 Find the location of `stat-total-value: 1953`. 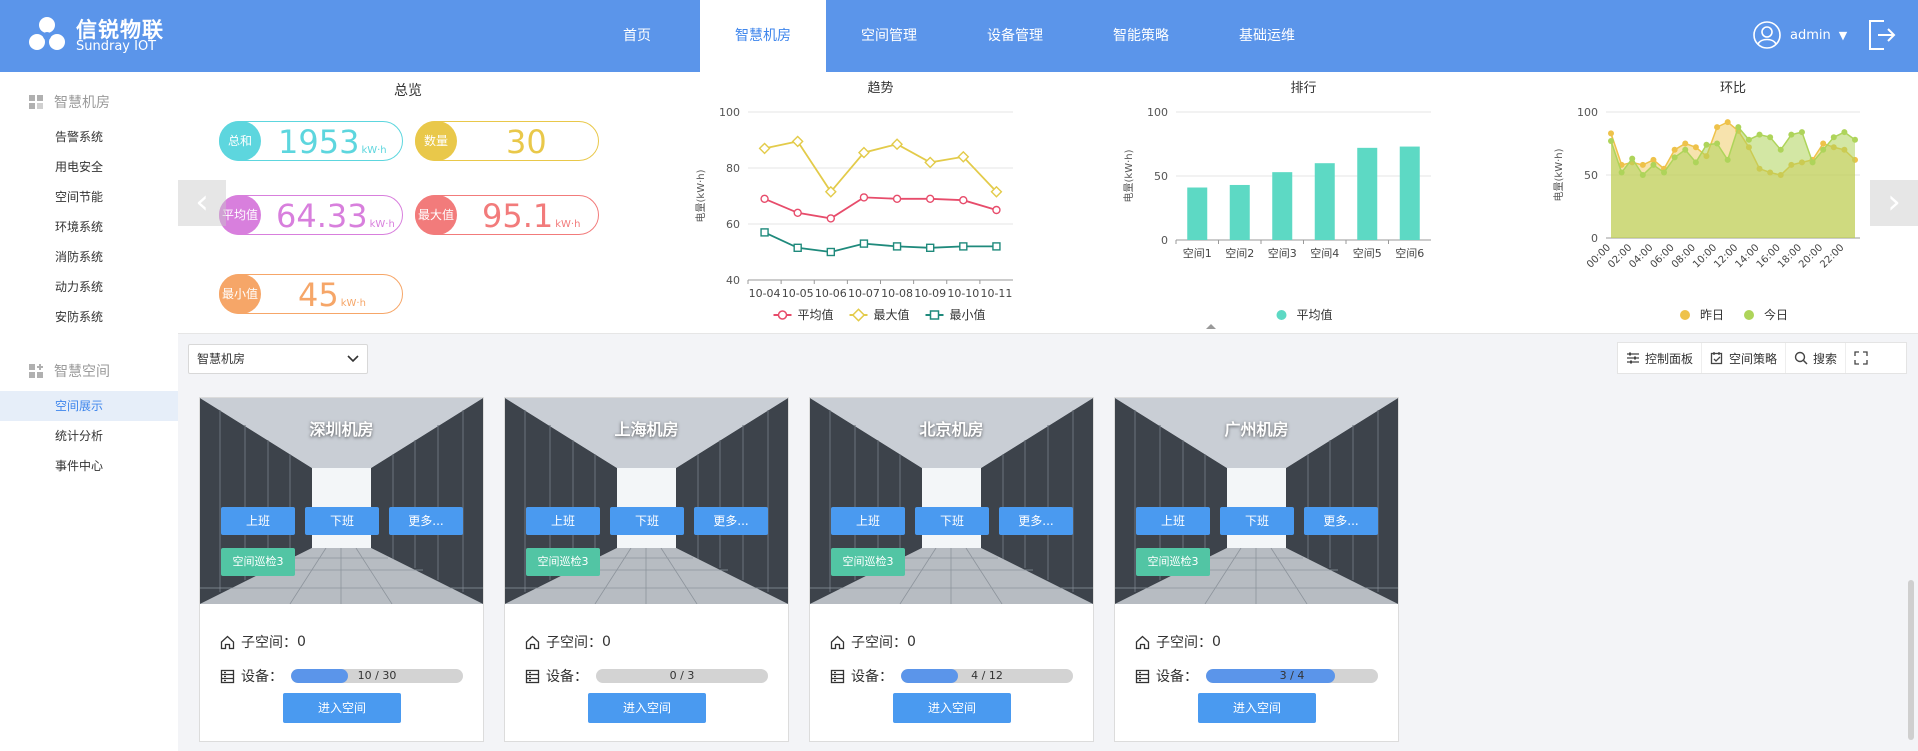

stat-total-value: 1953 is located at coordinates (319, 142).